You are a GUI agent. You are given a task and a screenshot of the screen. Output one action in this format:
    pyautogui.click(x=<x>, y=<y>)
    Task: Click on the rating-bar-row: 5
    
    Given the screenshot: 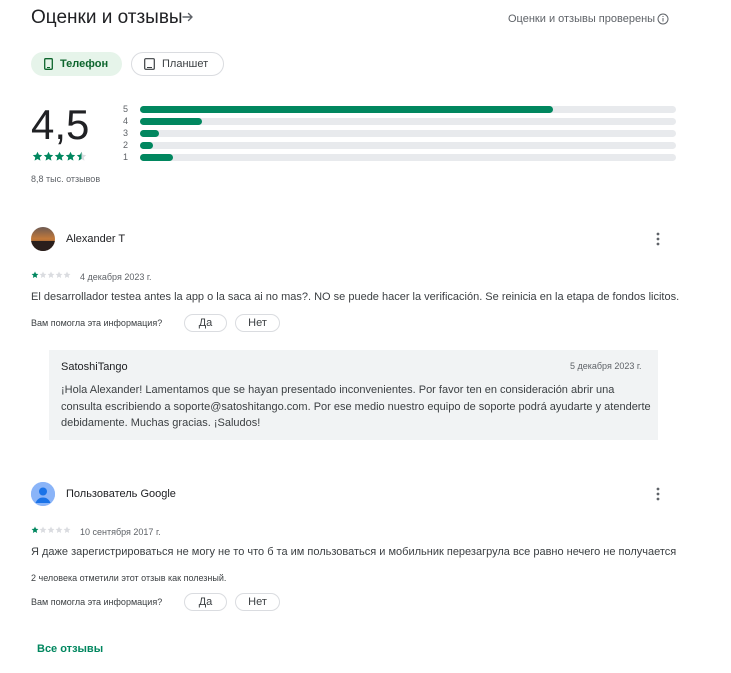 What is the action you would take?
    pyautogui.click(x=399, y=109)
    